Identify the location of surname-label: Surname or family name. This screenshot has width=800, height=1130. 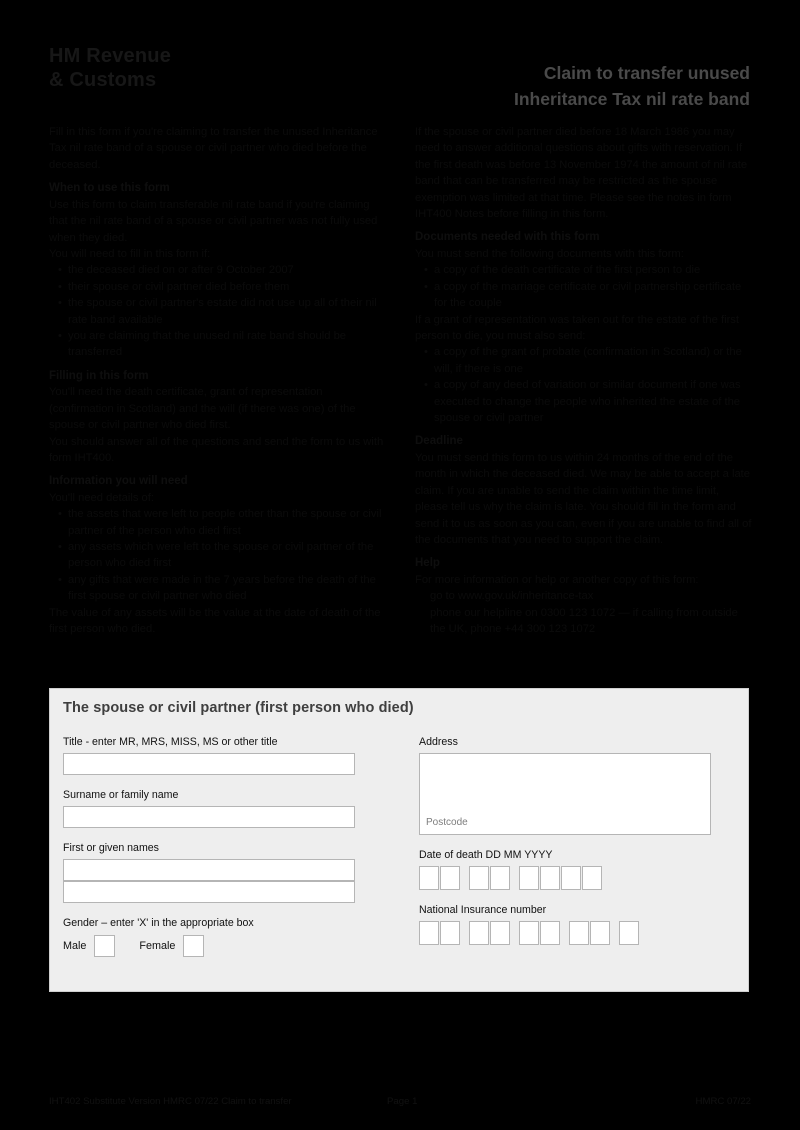
(121, 795).